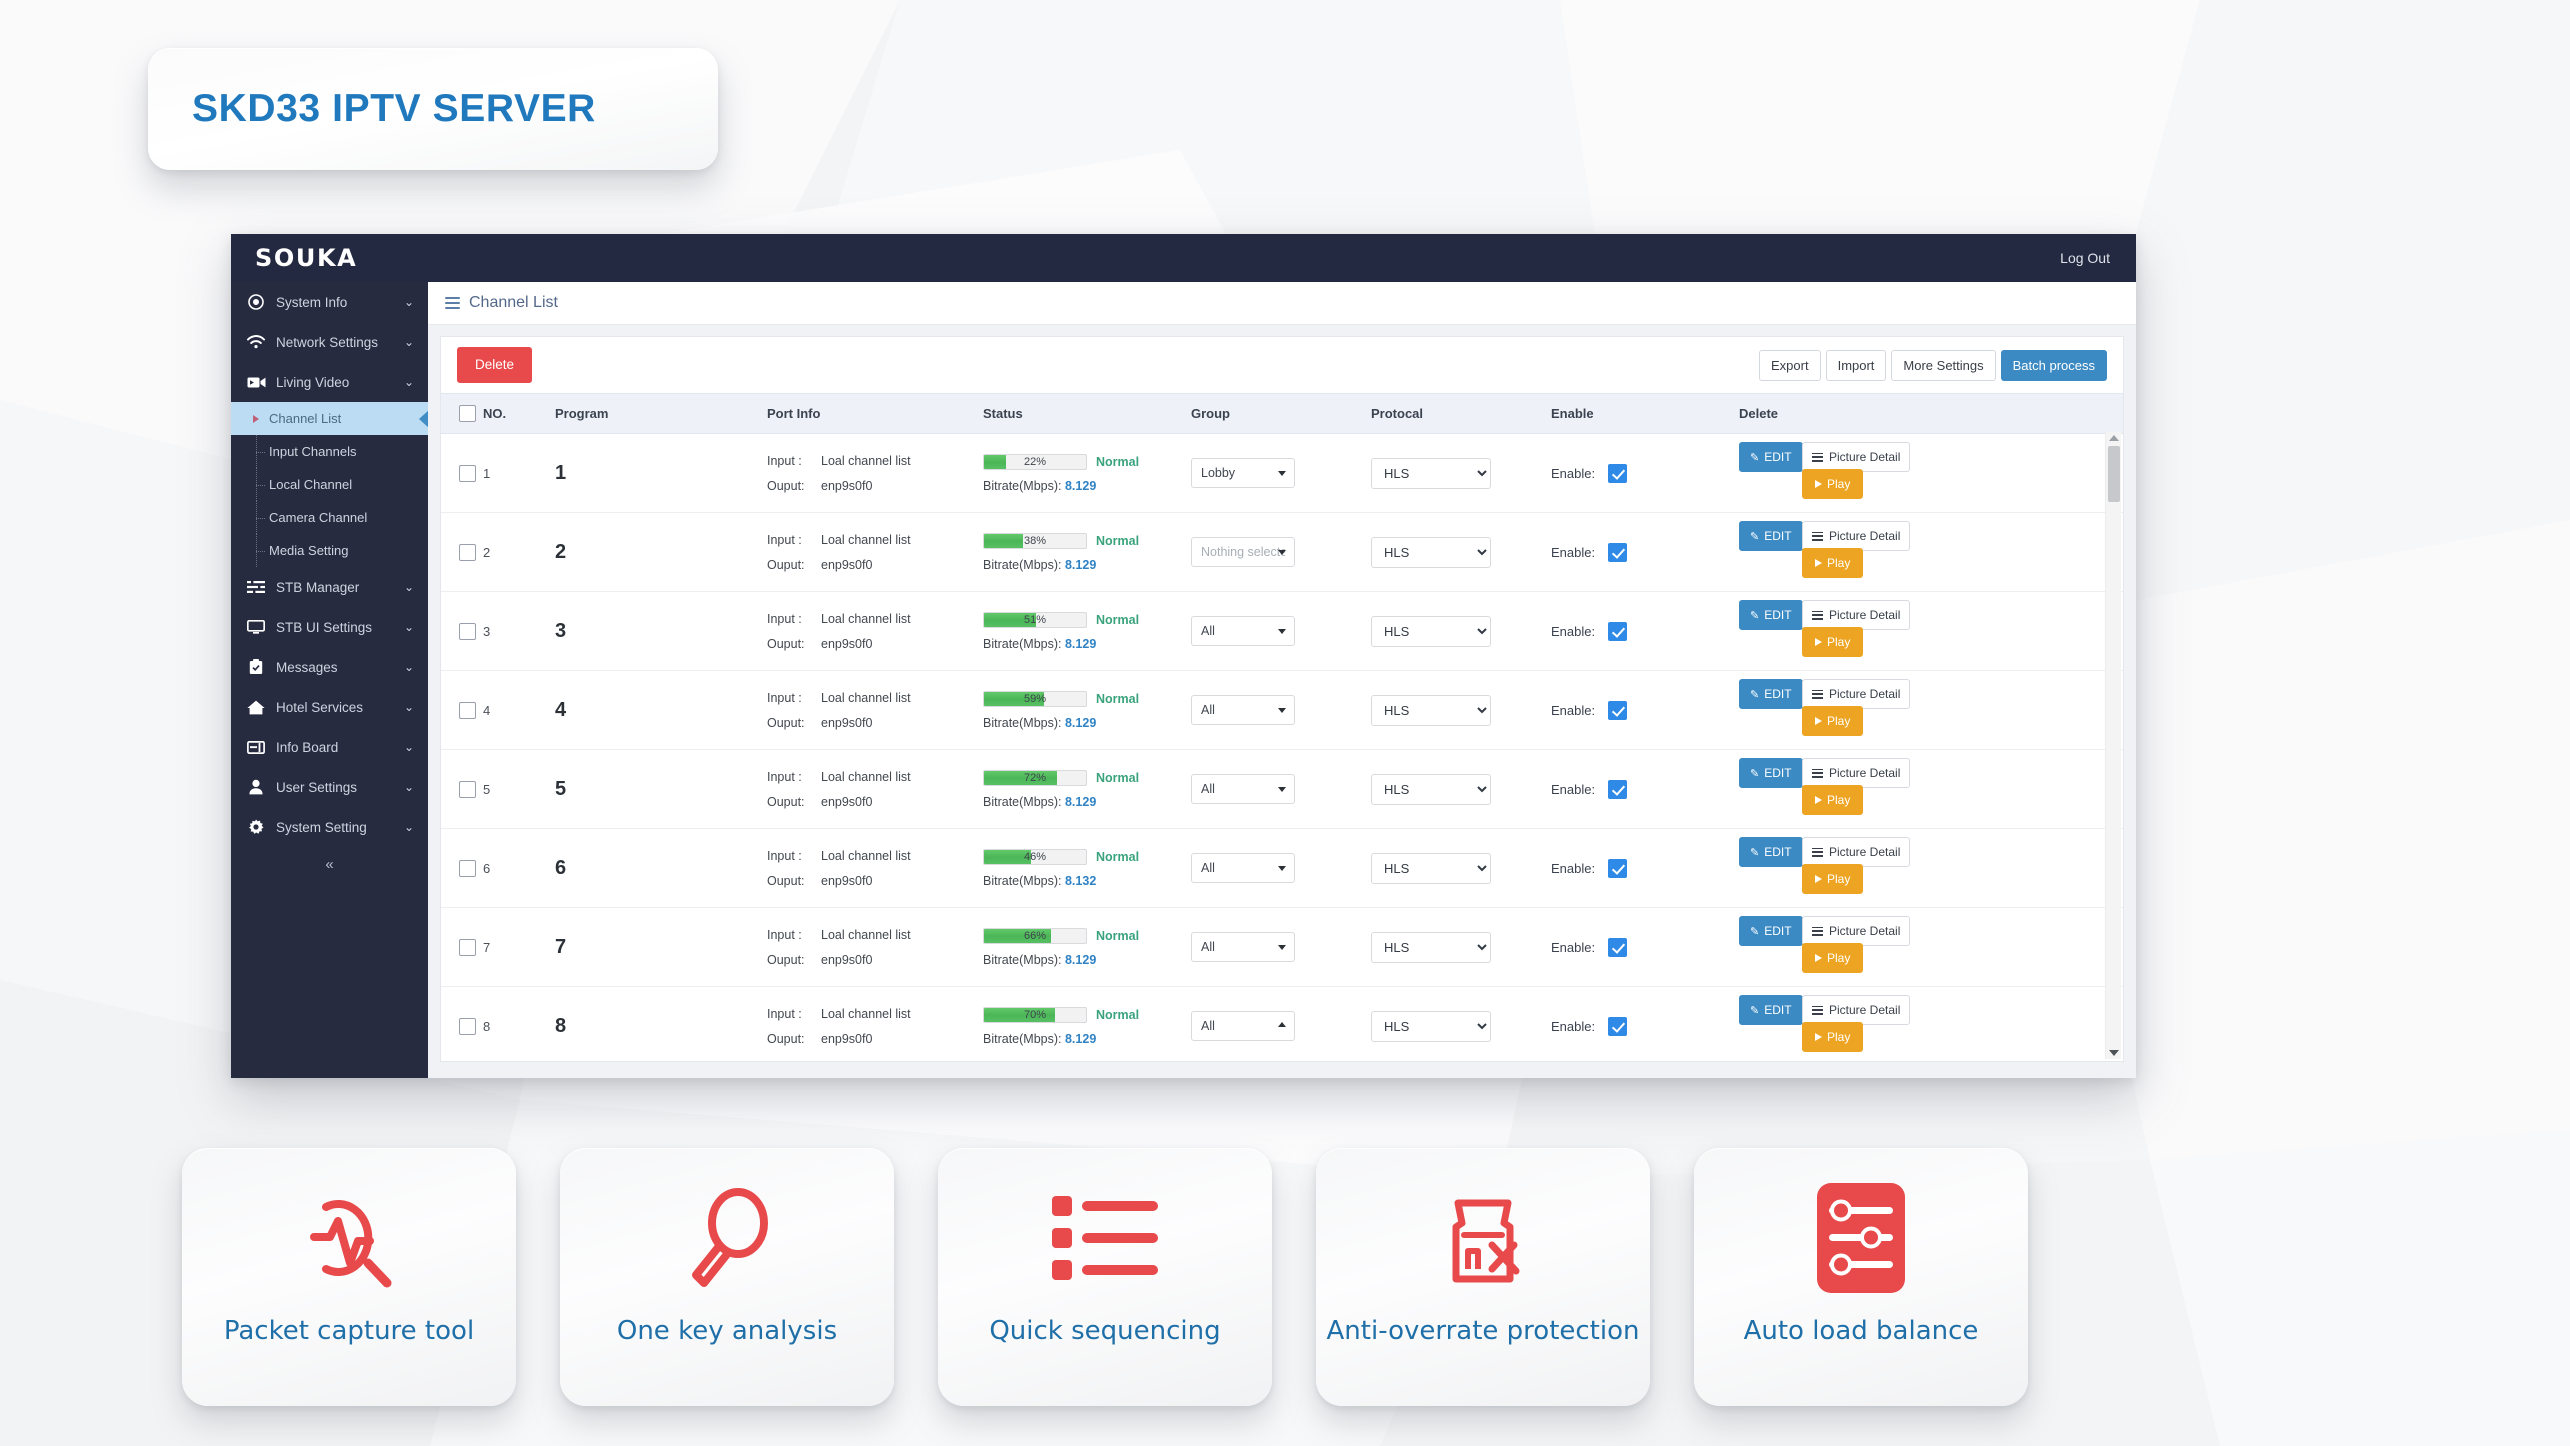 The width and height of the screenshot is (2570, 1446). I want to click on row-no-cell: 3, so click(519, 631).